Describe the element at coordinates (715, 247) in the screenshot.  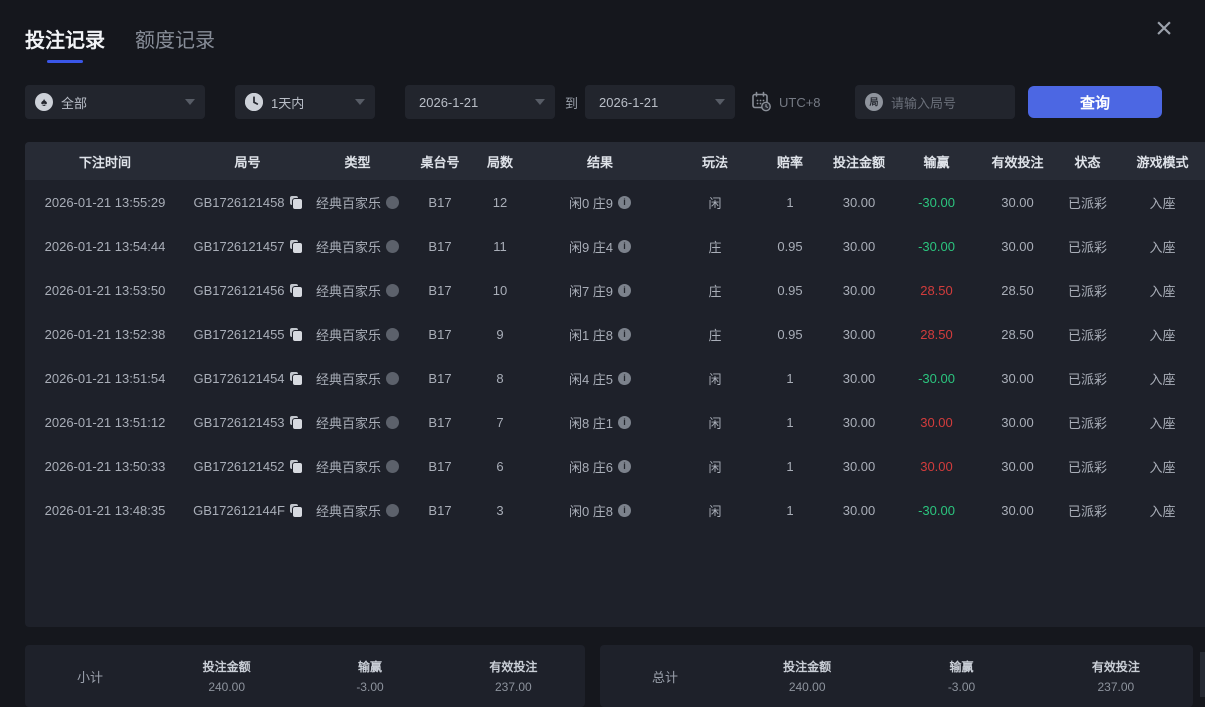
I see `cell-play: 庄` at that location.